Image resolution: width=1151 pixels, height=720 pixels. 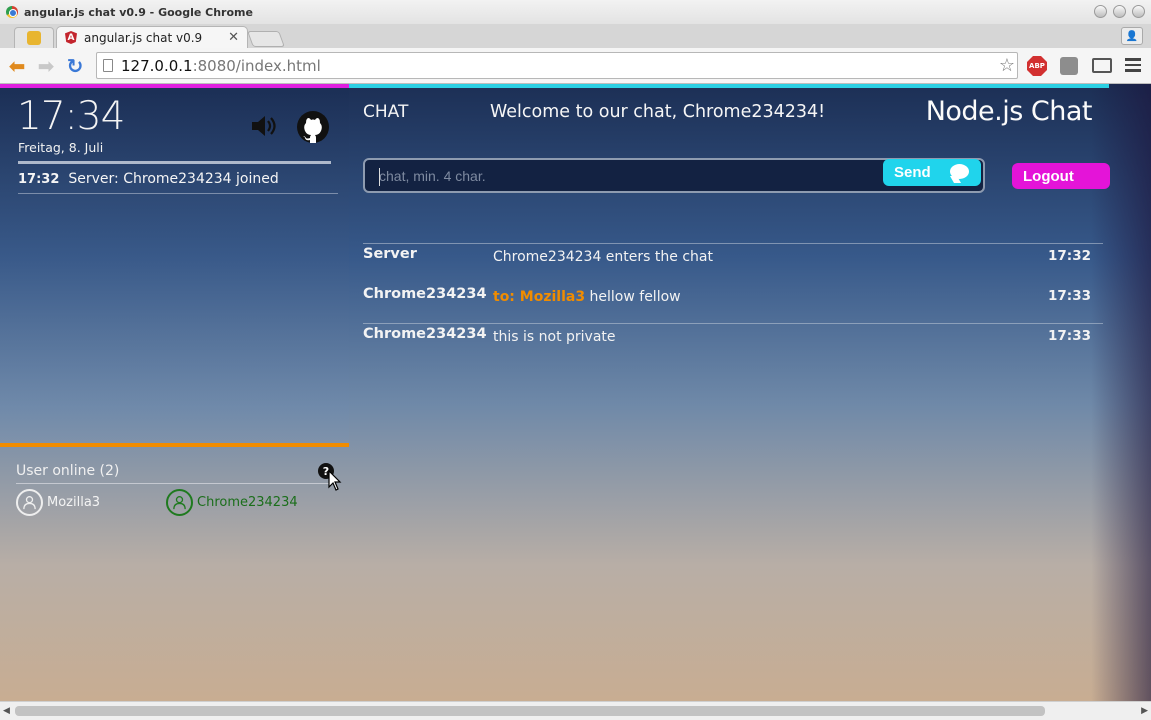 What do you see at coordinates (174, 162) in the screenshot?
I see `sidebar-divider` at bounding box center [174, 162].